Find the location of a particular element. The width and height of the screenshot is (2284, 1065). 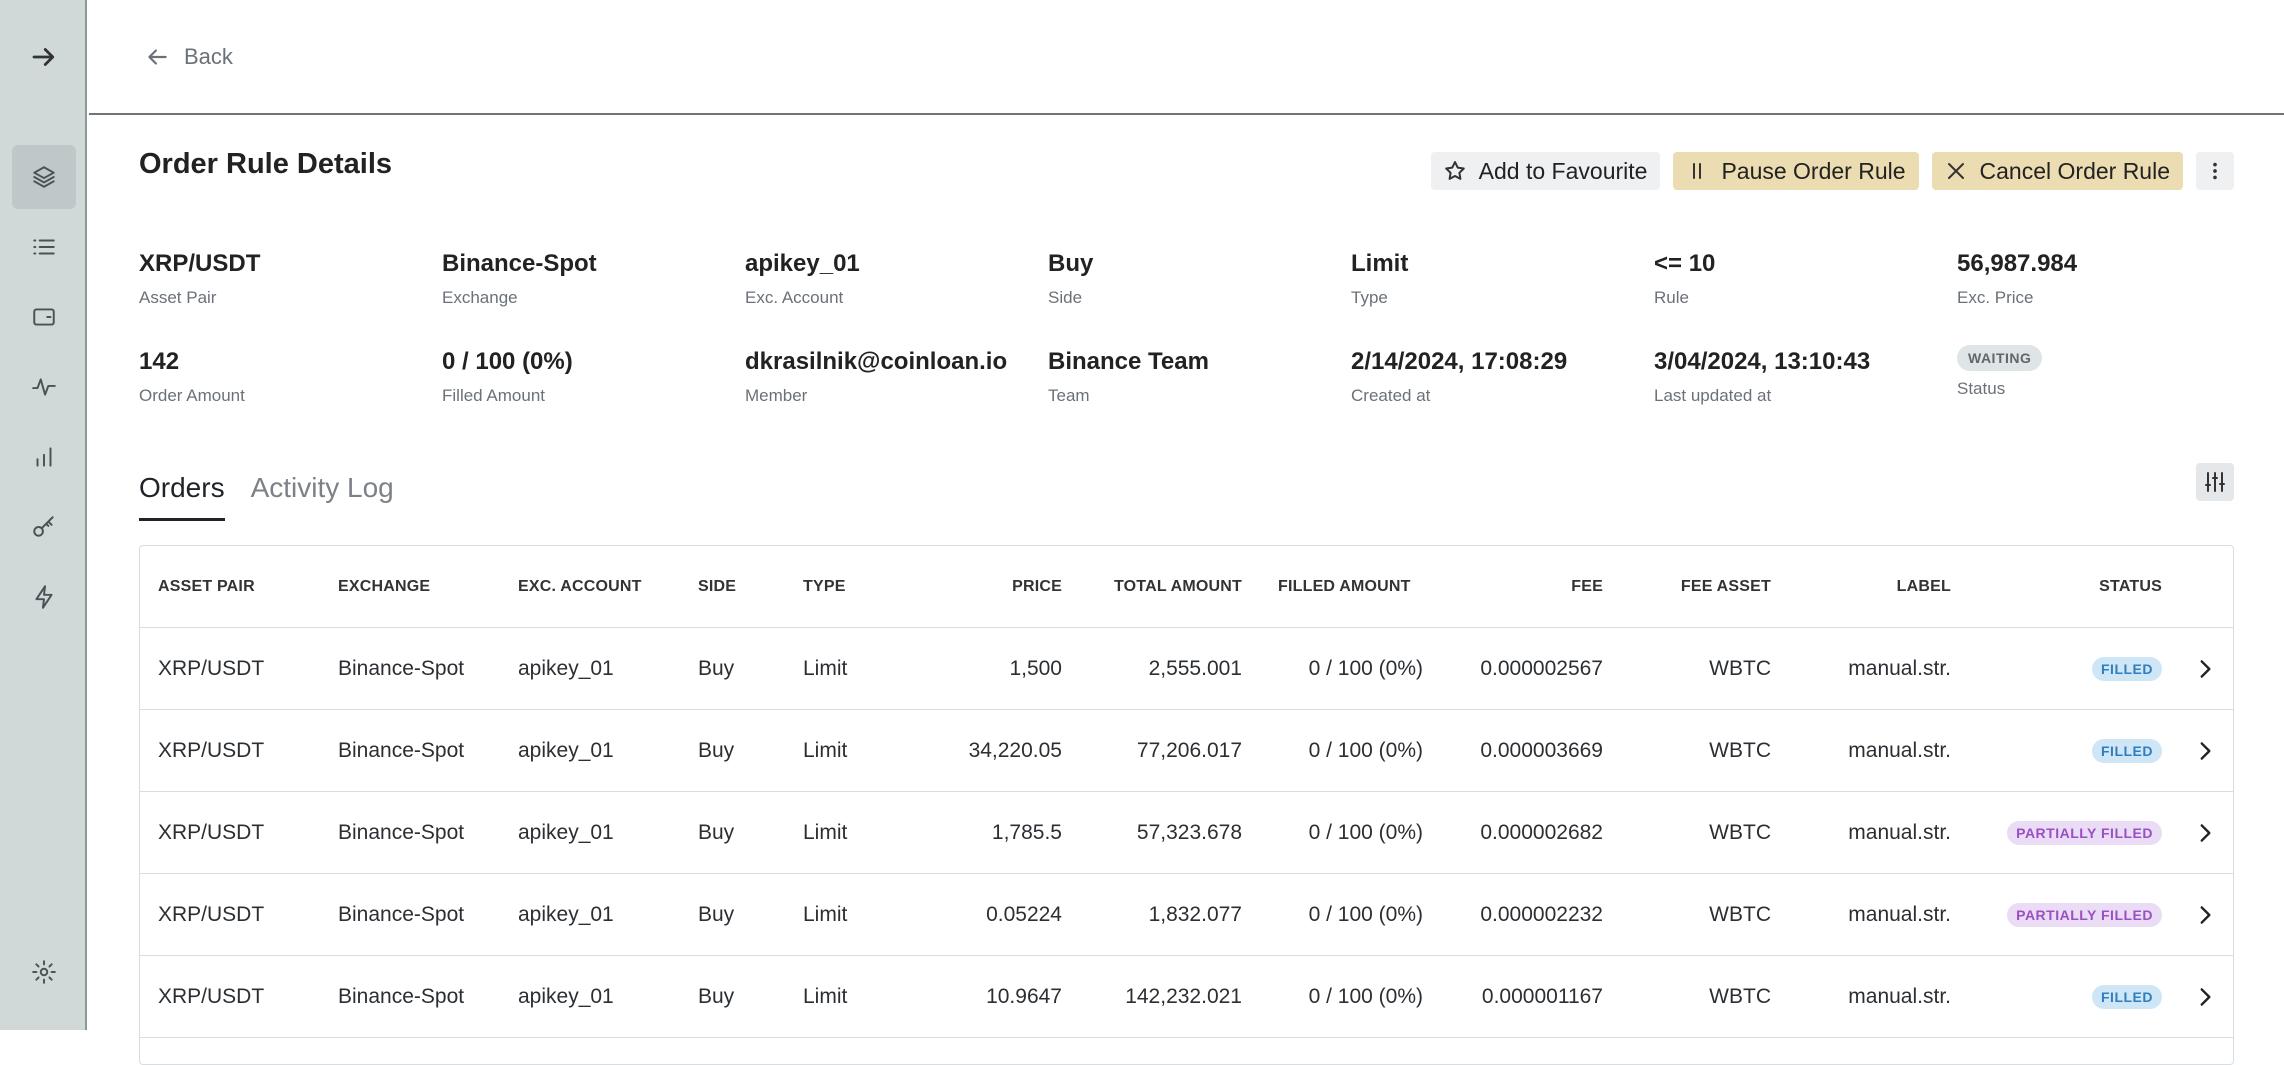

chevron-right-icon is located at coordinates (2205, 669).